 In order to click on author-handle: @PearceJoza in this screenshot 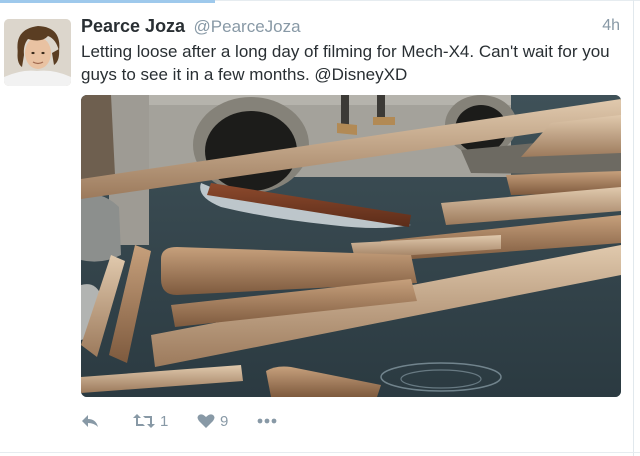, I will do `click(247, 26)`.